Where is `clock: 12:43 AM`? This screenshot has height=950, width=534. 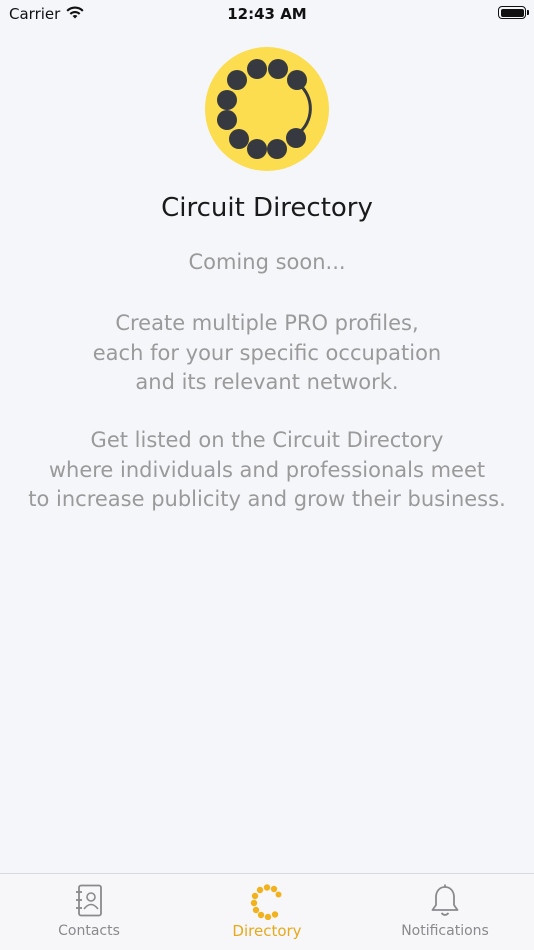
clock: 12:43 AM is located at coordinates (267, 14).